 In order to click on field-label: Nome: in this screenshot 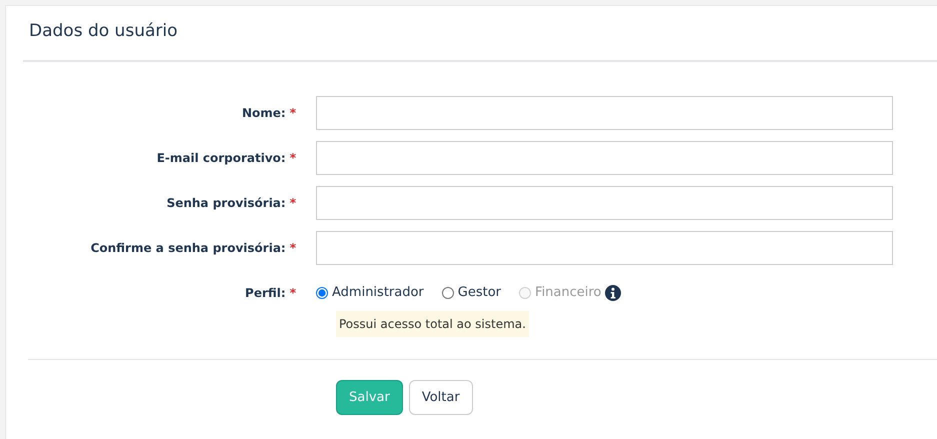, I will do `click(264, 113)`.